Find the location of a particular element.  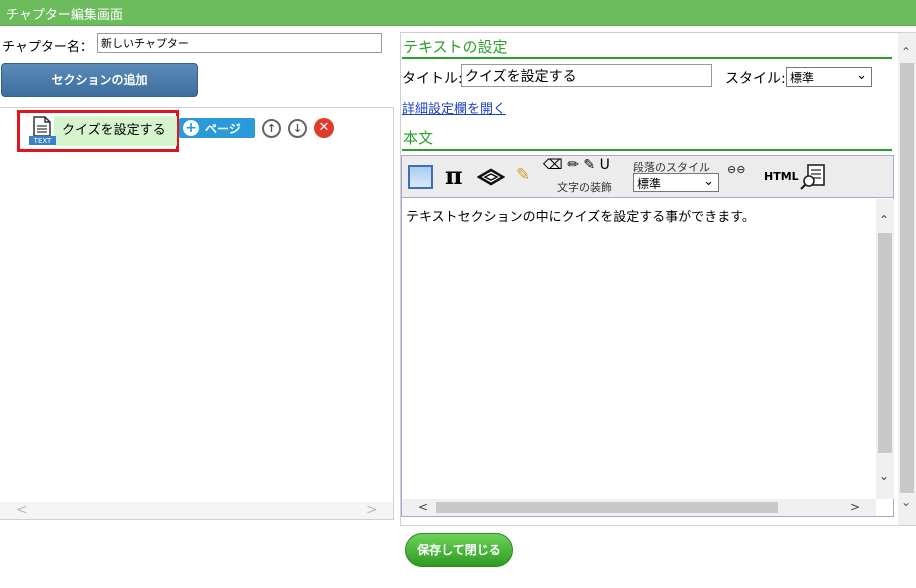

delete-icon: ✕ is located at coordinates (324, 128).